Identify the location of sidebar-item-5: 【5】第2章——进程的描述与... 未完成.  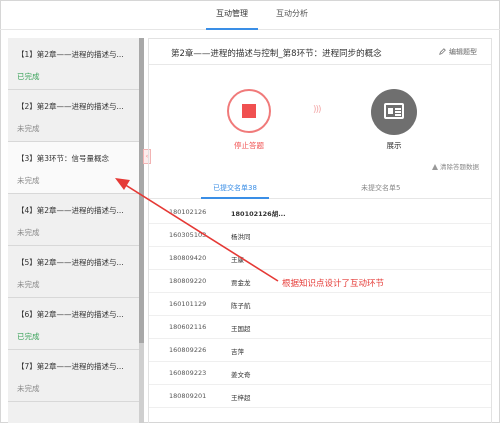
(75, 272).